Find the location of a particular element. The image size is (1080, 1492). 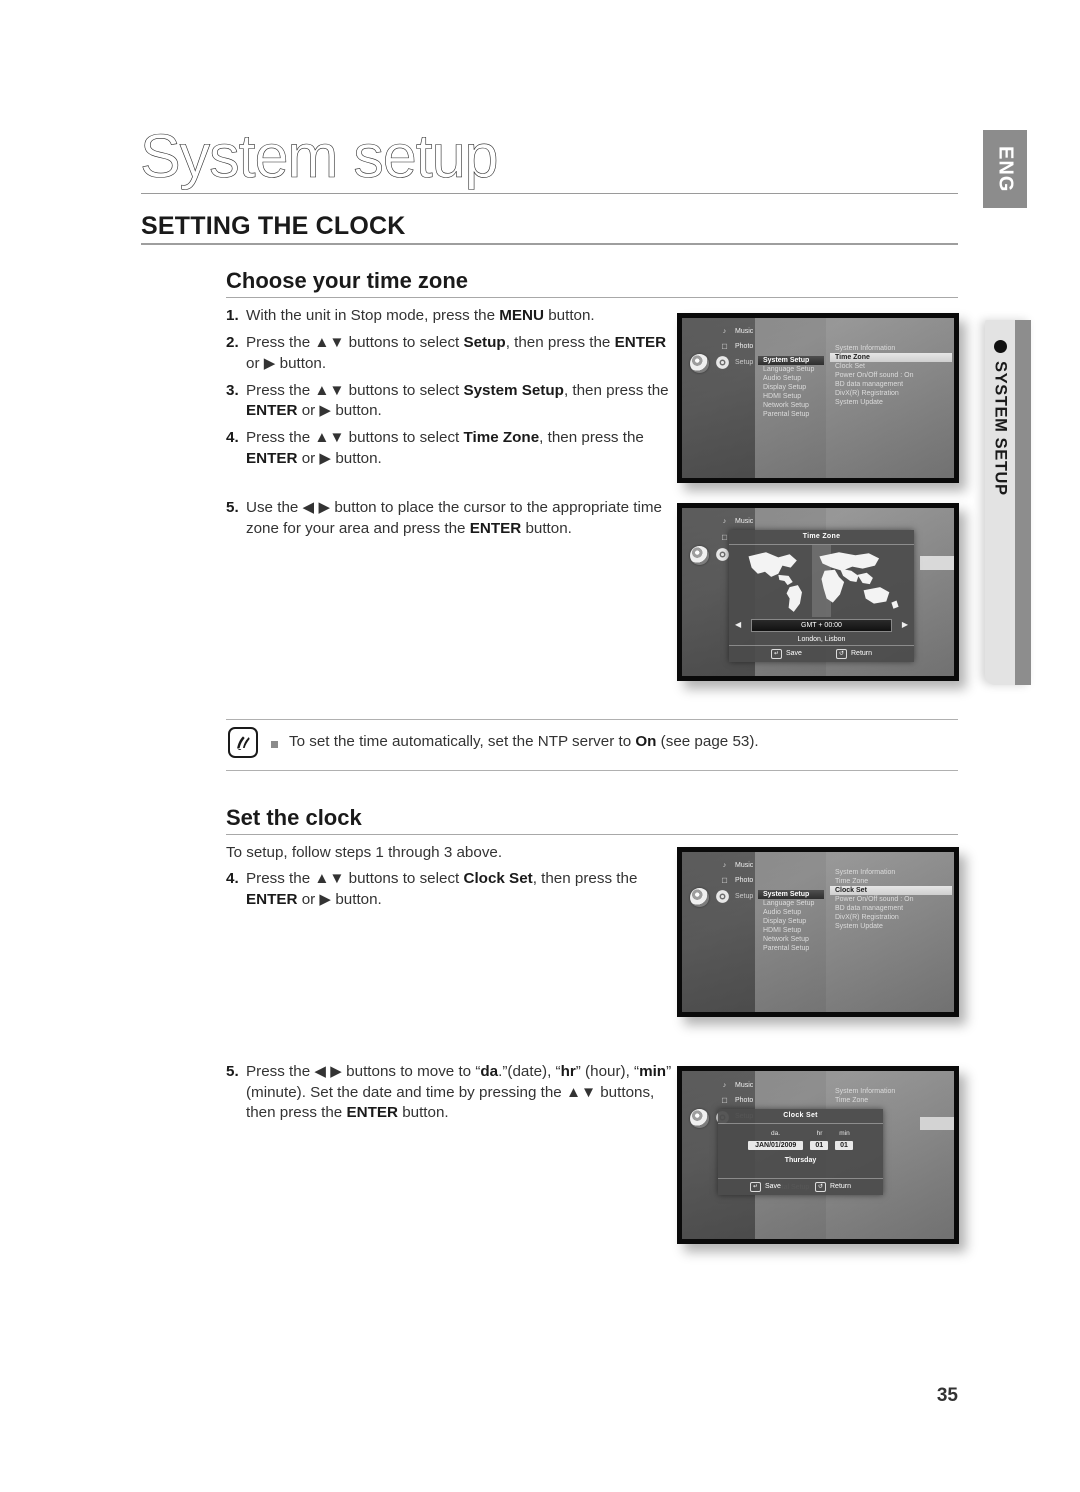

memo-glyph is located at coordinates (243, 742).